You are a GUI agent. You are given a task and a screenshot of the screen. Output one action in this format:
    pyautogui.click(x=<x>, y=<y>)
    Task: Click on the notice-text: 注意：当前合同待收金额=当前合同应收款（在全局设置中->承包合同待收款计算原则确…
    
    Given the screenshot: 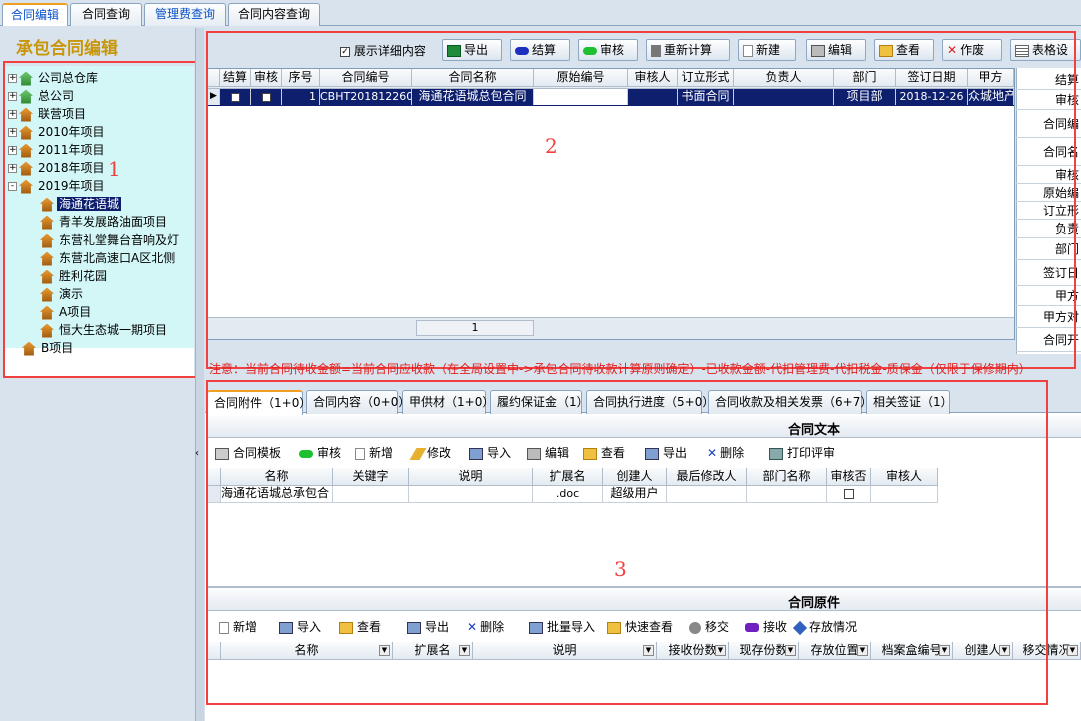 What is the action you would take?
    pyautogui.click(x=620, y=369)
    